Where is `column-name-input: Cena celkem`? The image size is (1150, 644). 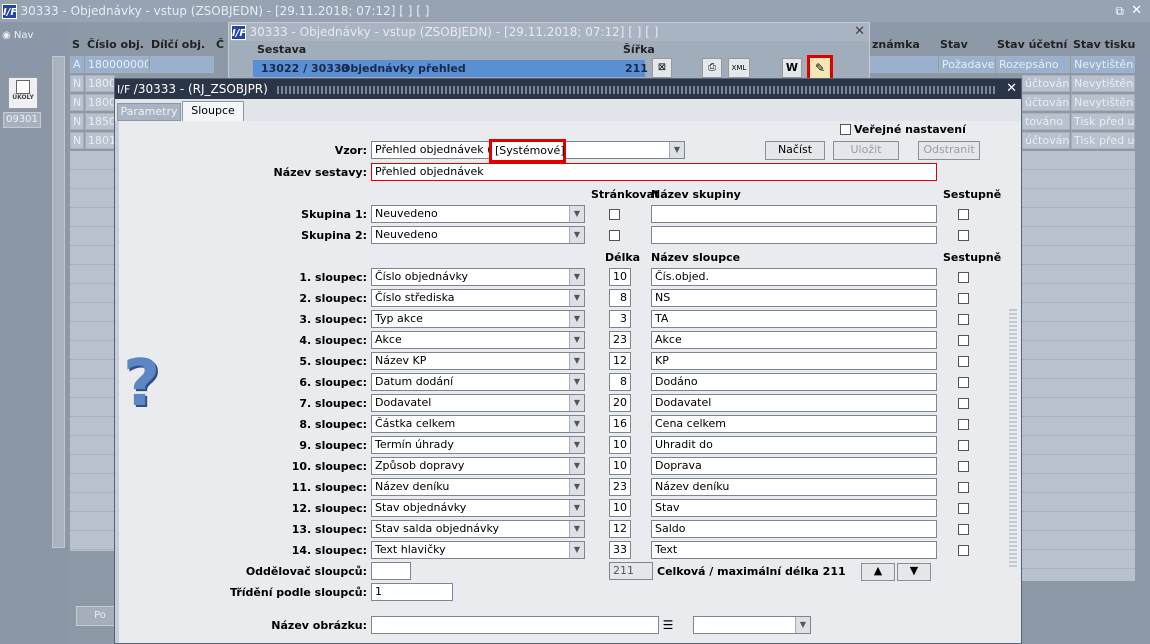
column-name-input: Cena celkem is located at coordinates (794, 424).